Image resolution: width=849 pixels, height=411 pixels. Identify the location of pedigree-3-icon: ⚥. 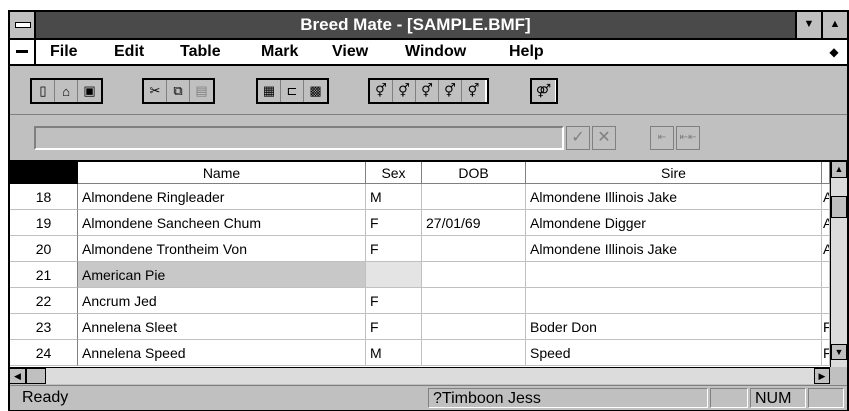
(427, 91).